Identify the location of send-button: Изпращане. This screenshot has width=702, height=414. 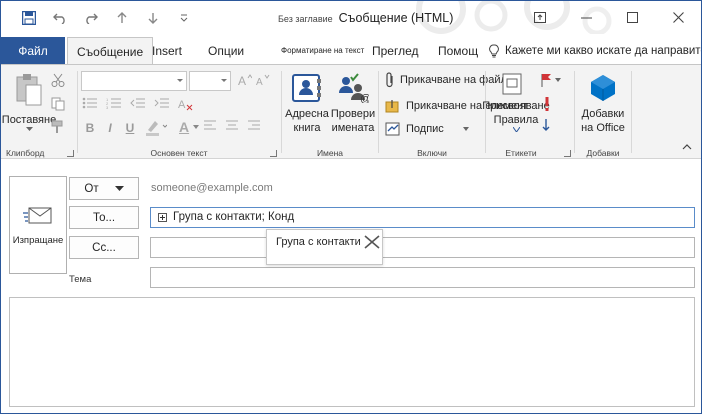
(38, 225).